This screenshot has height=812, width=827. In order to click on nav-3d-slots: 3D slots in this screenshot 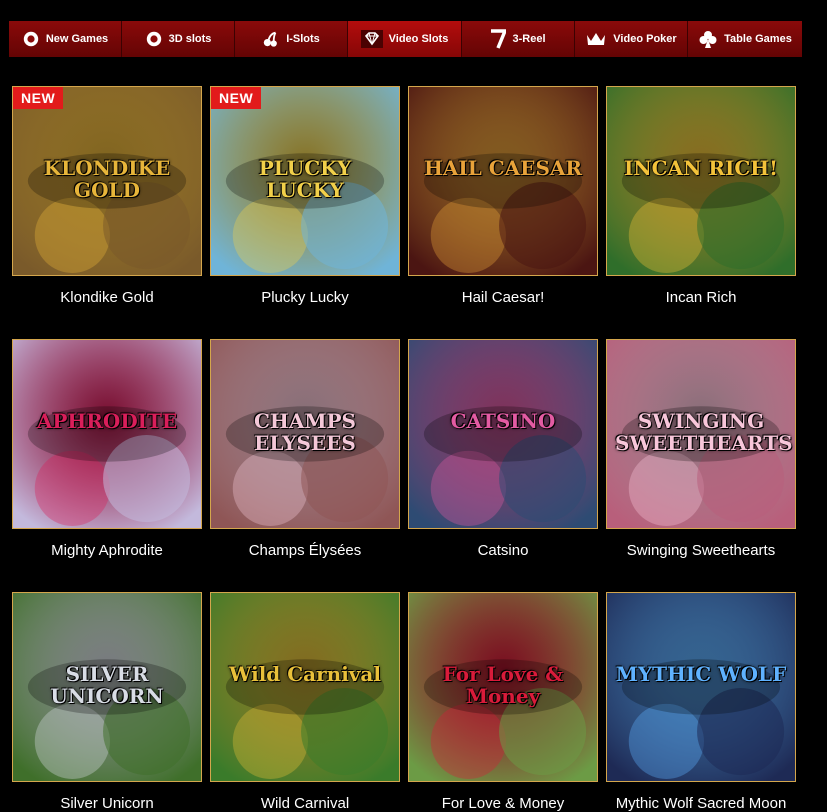, I will do `click(178, 39)`.